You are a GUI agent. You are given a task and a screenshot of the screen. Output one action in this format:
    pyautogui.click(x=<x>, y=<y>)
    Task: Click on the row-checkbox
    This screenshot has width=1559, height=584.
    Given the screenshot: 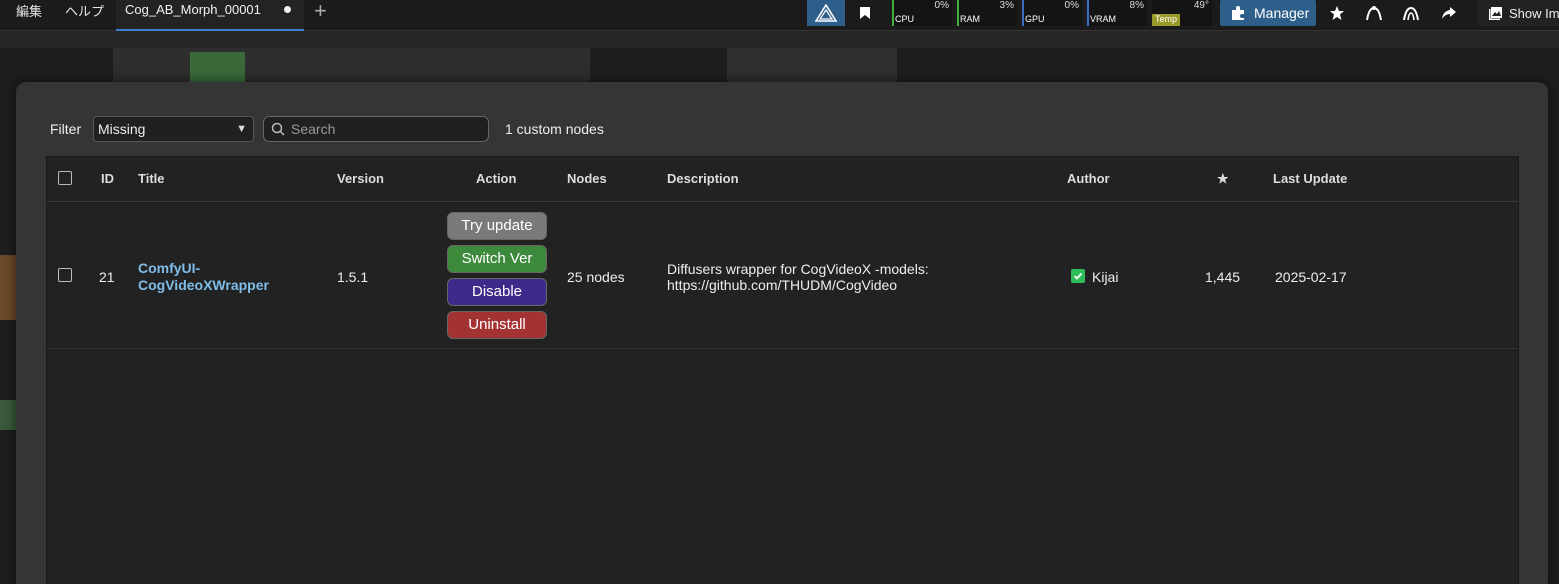 What is the action you would take?
    pyautogui.click(x=65, y=275)
    